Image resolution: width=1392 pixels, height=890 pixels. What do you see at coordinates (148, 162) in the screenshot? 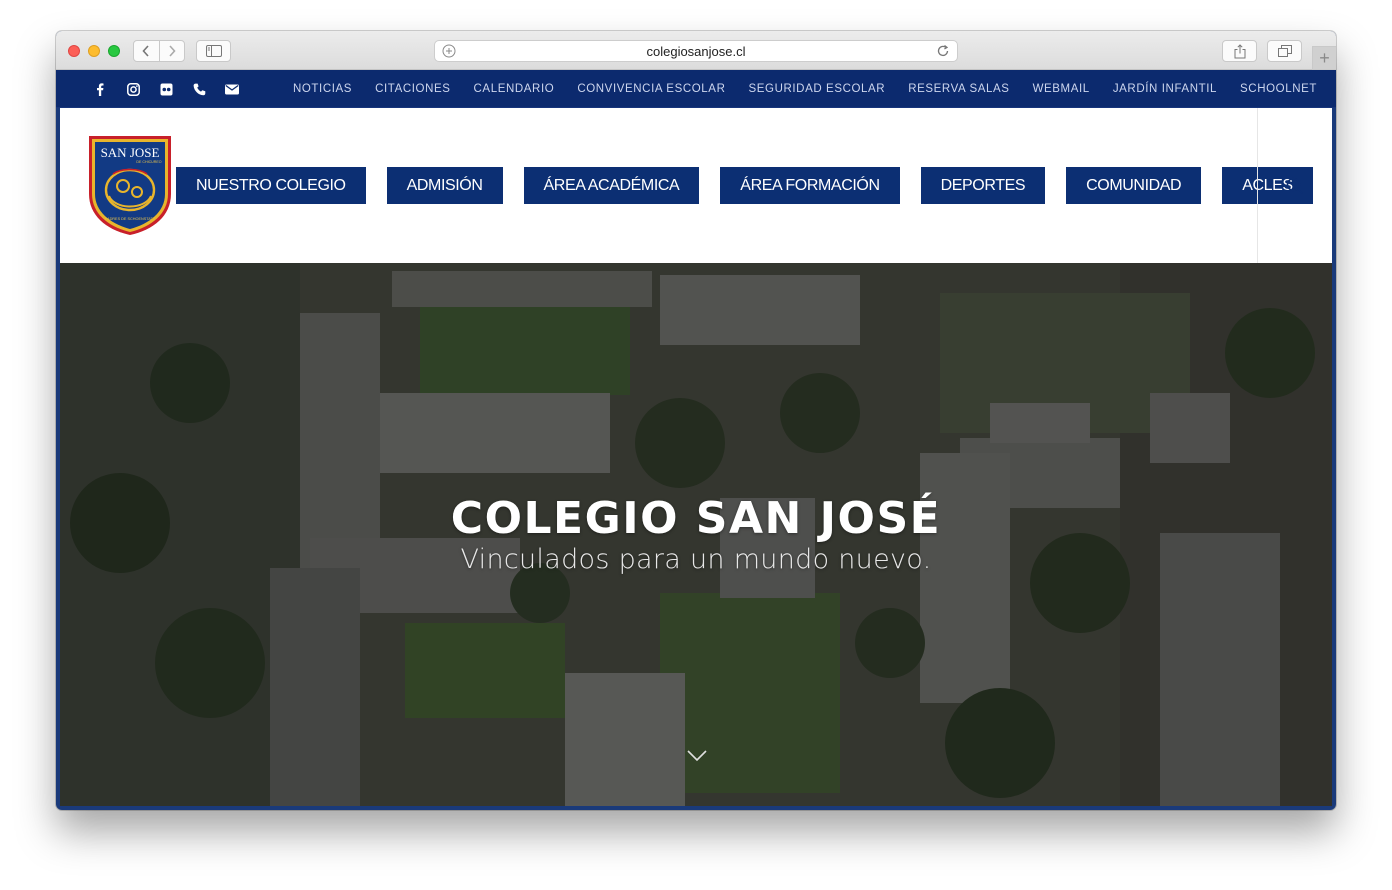
I see `logo-sub: DE CHICUREO` at bounding box center [148, 162].